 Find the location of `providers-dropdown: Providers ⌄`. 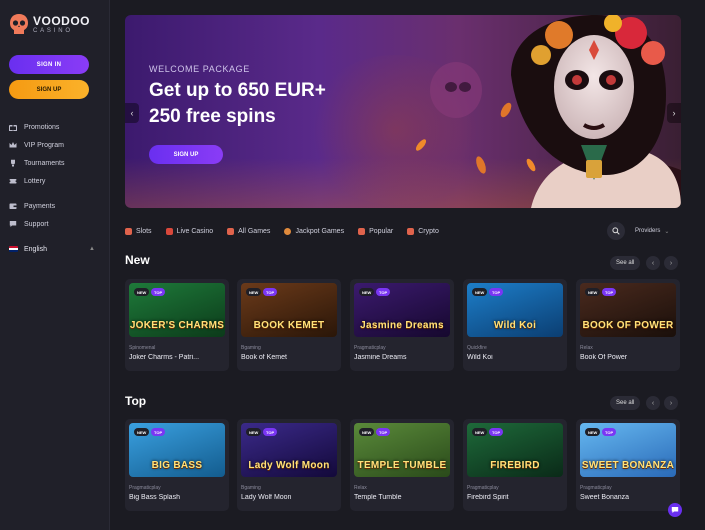

providers-dropdown: Providers ⌄ is located at coordinates (652, 231).